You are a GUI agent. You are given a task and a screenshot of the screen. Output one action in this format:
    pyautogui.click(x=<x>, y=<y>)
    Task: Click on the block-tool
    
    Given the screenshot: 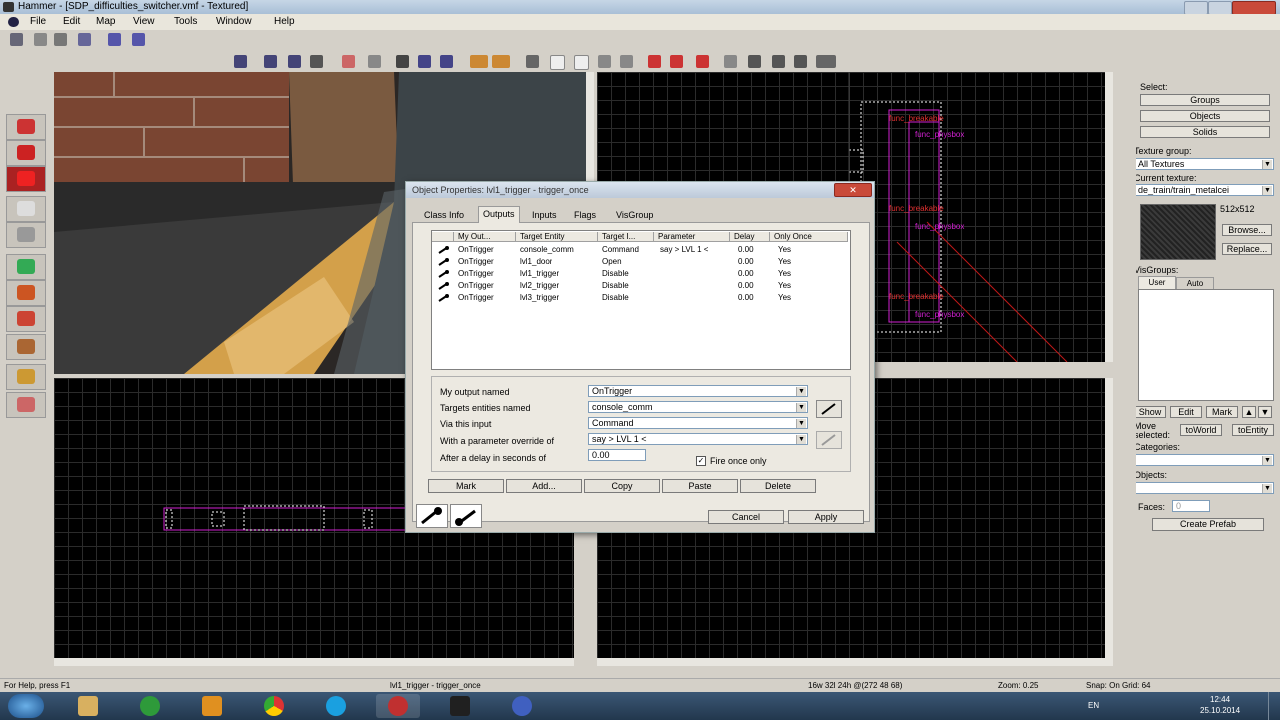 What is the action you would take?
    pyautogui.click(x=26, y=235)
    